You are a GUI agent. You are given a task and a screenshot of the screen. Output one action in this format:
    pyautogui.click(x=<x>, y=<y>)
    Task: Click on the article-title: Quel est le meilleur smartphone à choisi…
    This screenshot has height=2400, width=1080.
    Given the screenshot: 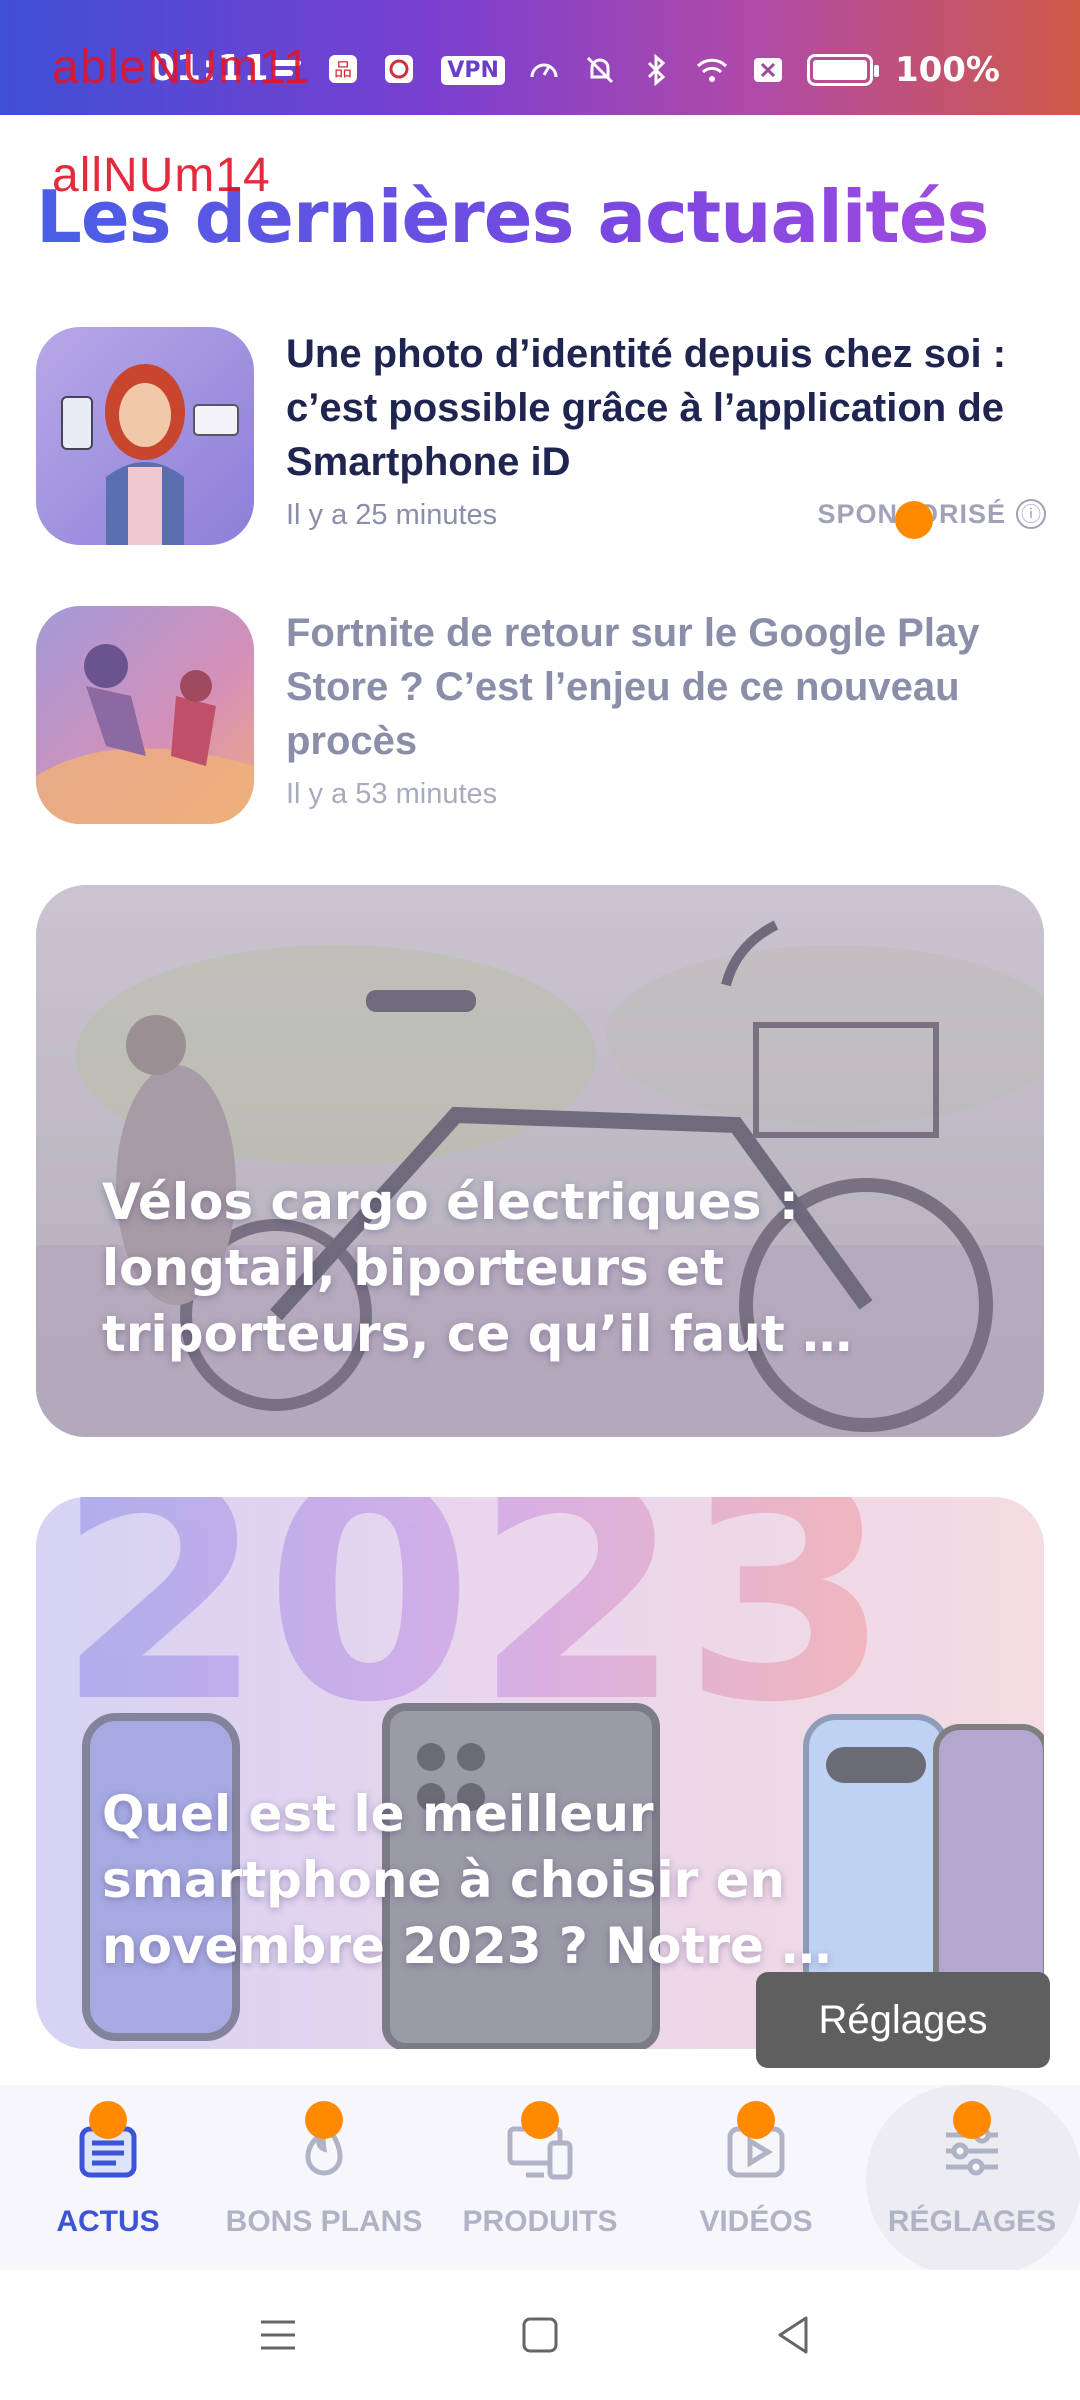 What is the action you would take?
    pyautogui.click(x=467, y=1880)
    